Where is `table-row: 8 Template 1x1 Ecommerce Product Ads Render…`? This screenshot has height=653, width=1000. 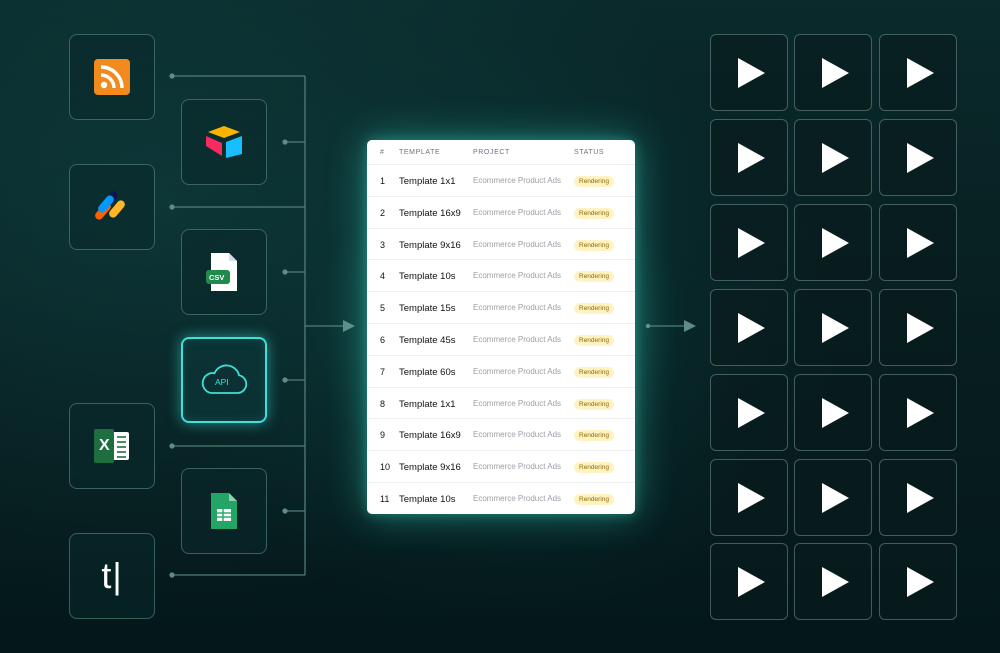
table-row: 8 Template 1x1 Ecommerce Product Ads Render… is located at coordinates (501, 403).